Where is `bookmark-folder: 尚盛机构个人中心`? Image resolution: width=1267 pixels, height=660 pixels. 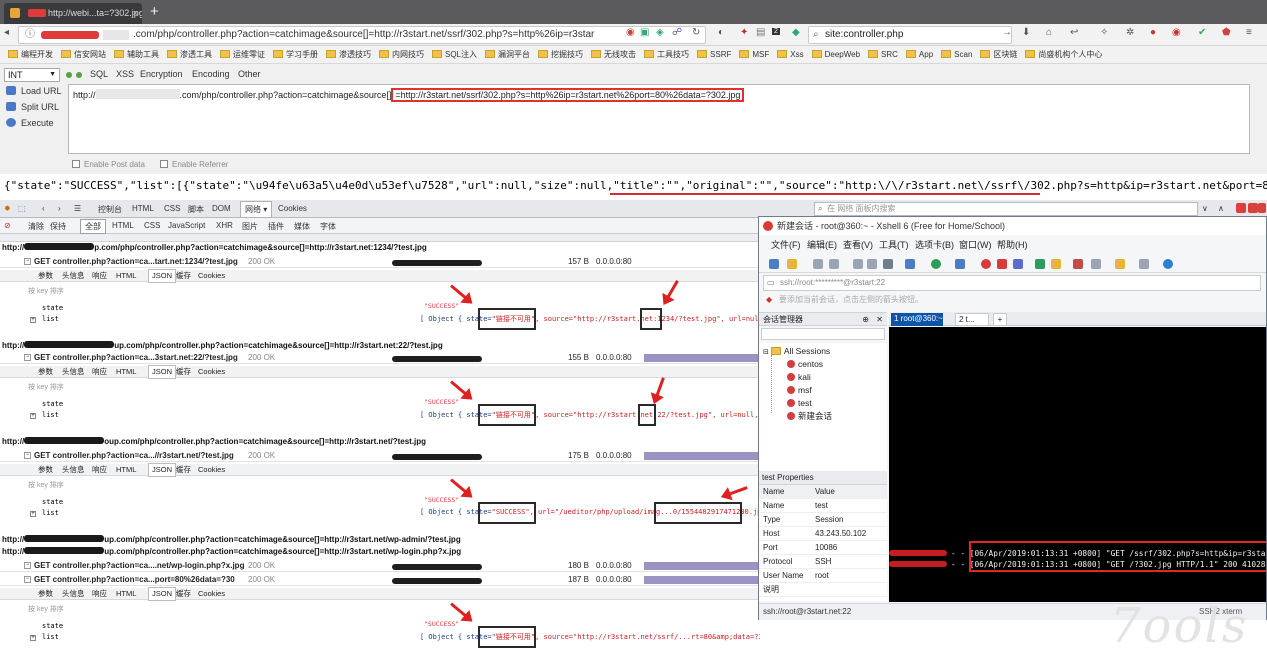
bookmark-folder: 尚盛机构个人中心 is located at coordinates (1063, 54).